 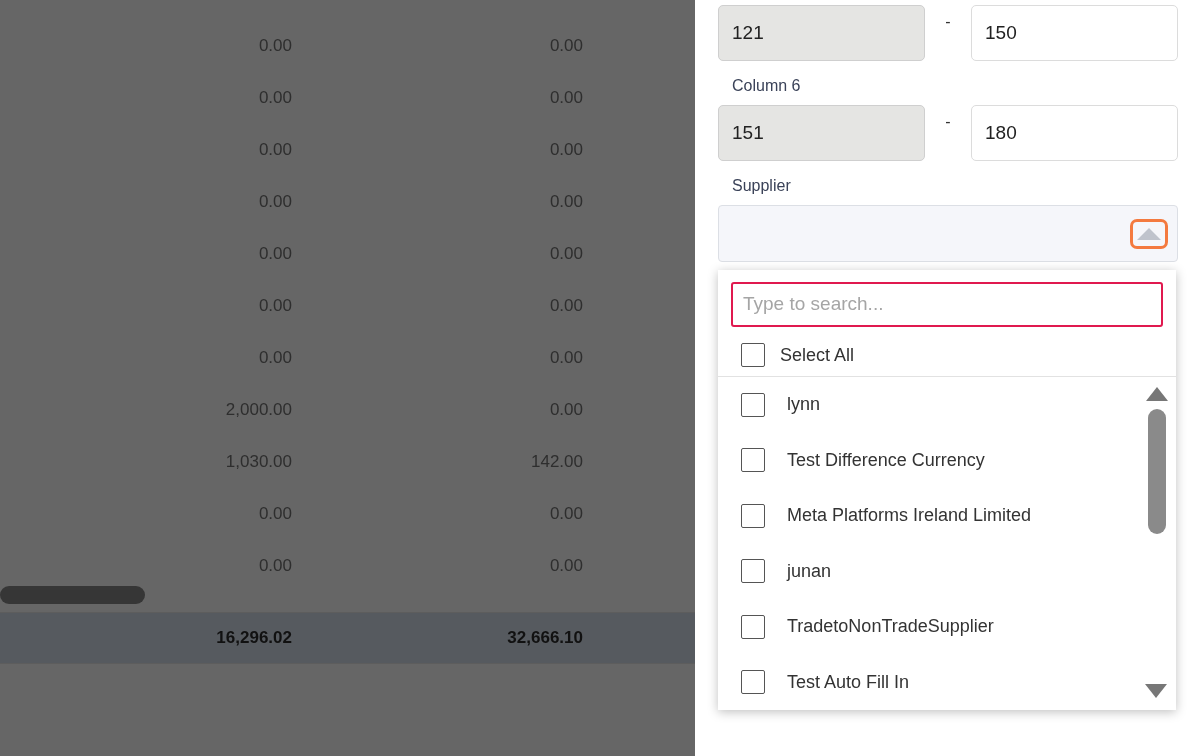 What do you see at coordinates (1074, 33) in the screenshot?
I see `input-field: 150` at bounding box center [1074, 33].